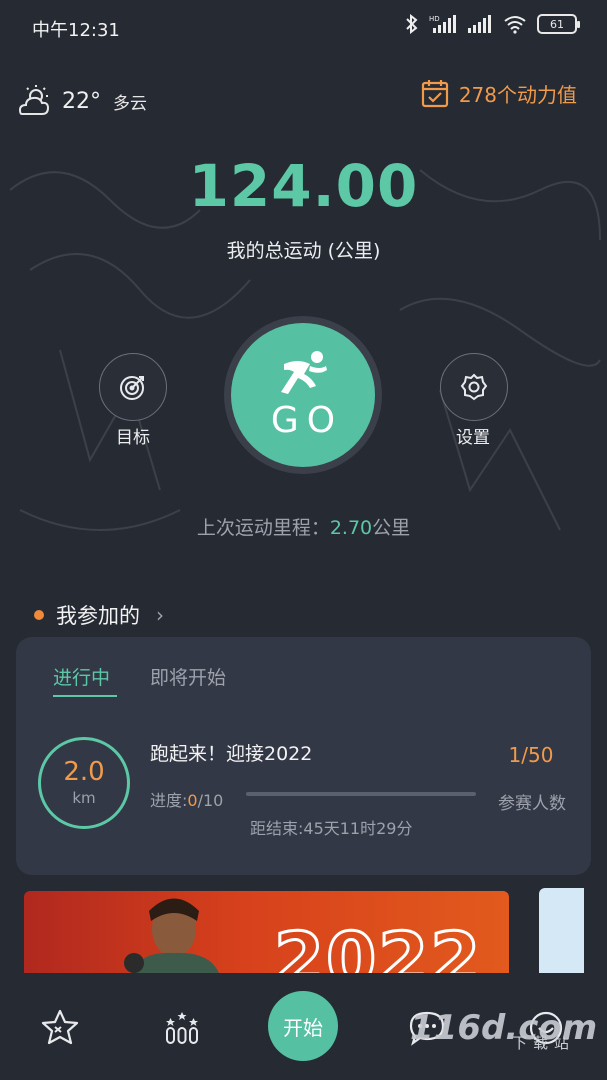 This screenshot has height=1080, width=607. I want to click on status-icons: HD 61, so click(492, 24).